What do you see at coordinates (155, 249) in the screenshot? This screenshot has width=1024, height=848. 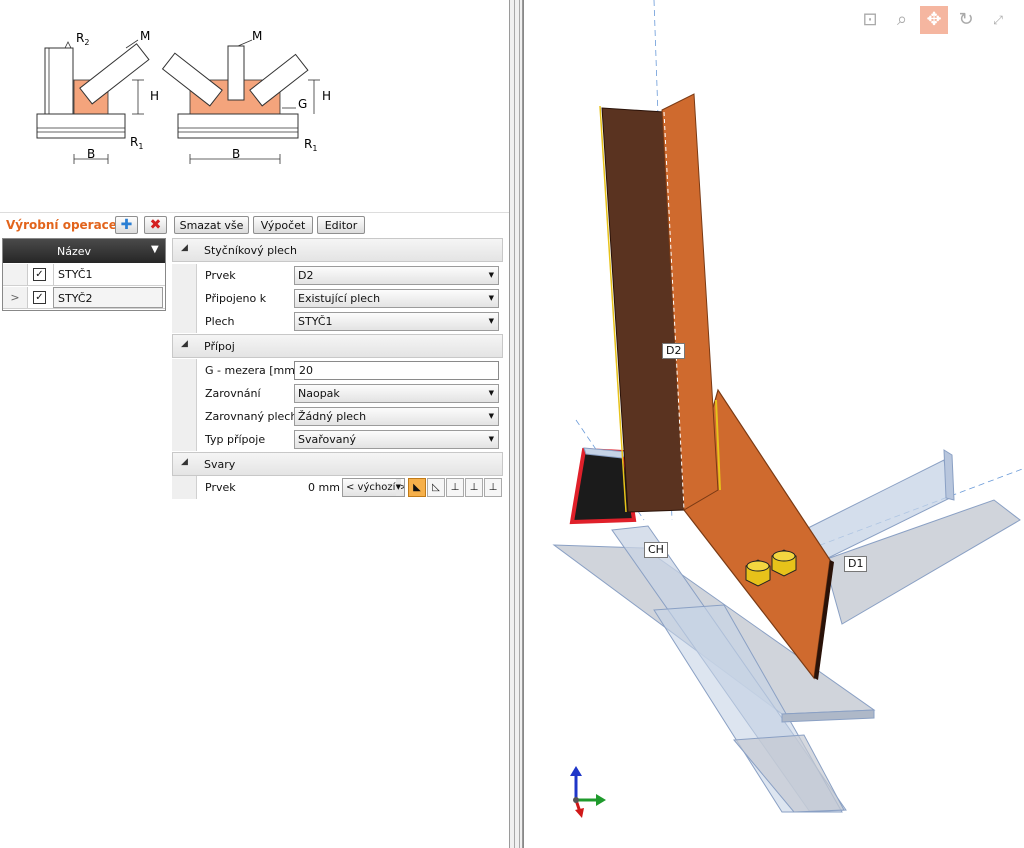 I see `filter-icon: ▼` at bounding box center [155, 249].